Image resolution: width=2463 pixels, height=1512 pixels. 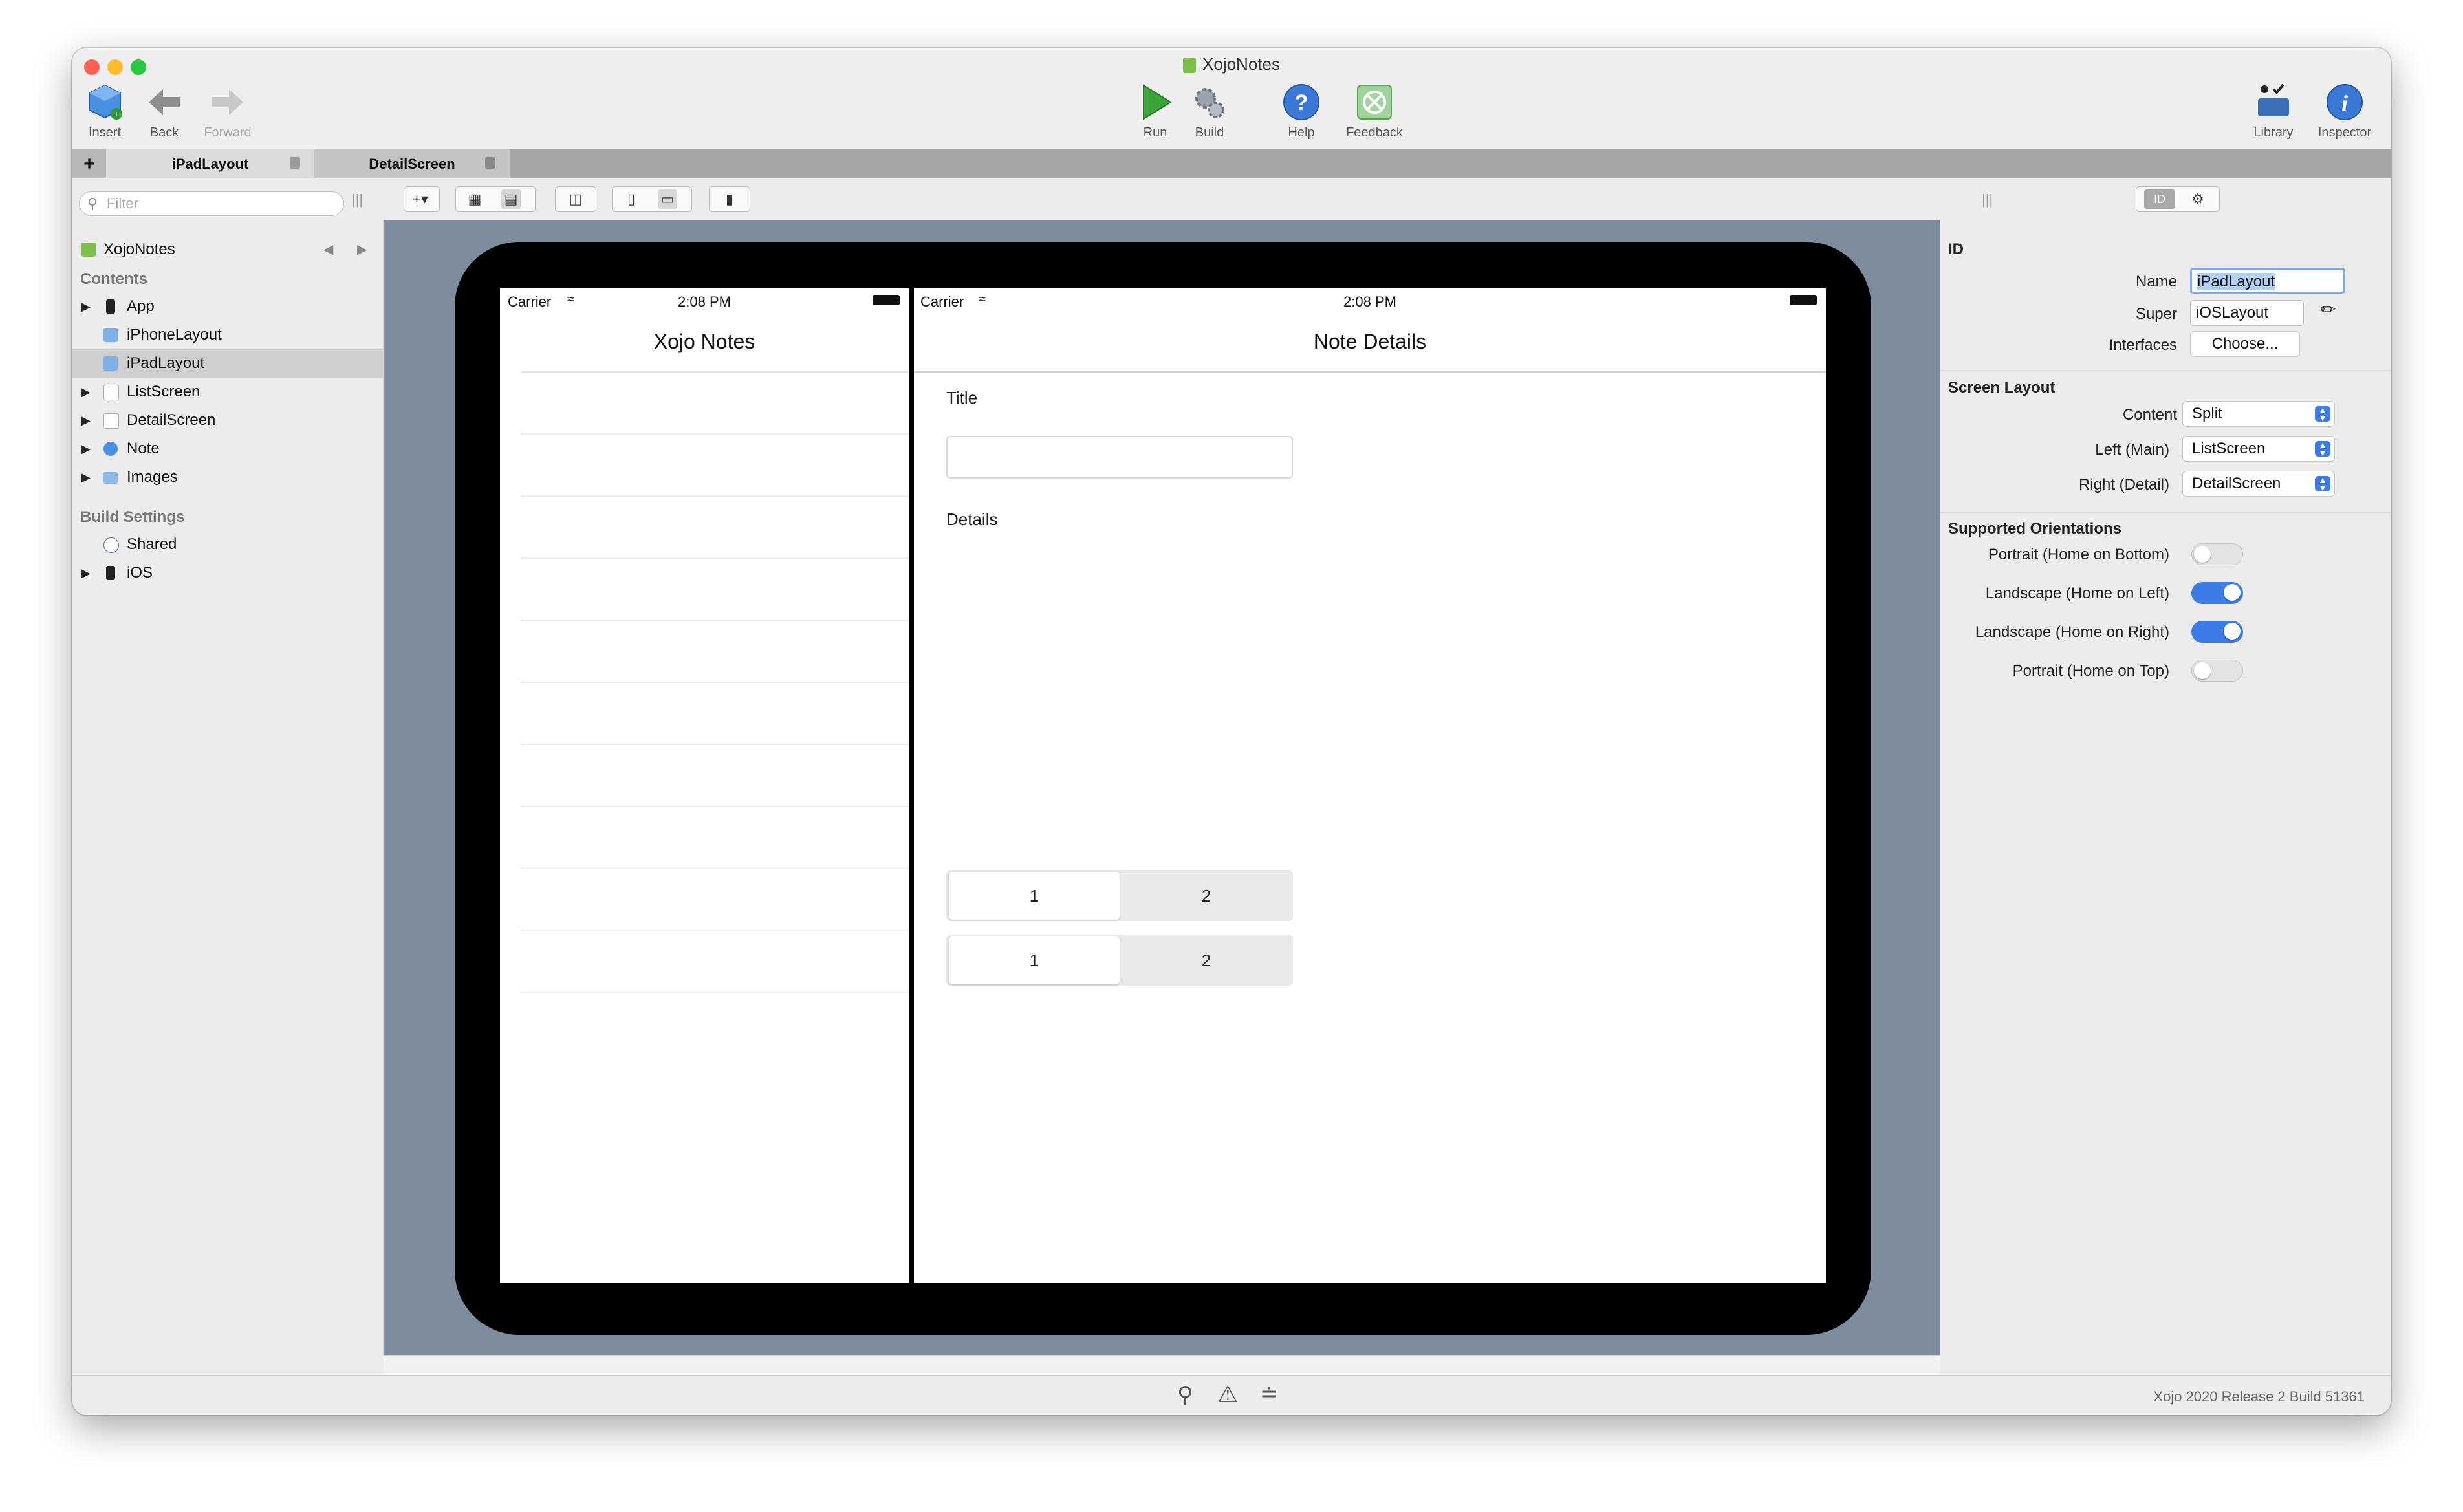 I want to click on forward-button: Forward, so click(x=227, y=111).